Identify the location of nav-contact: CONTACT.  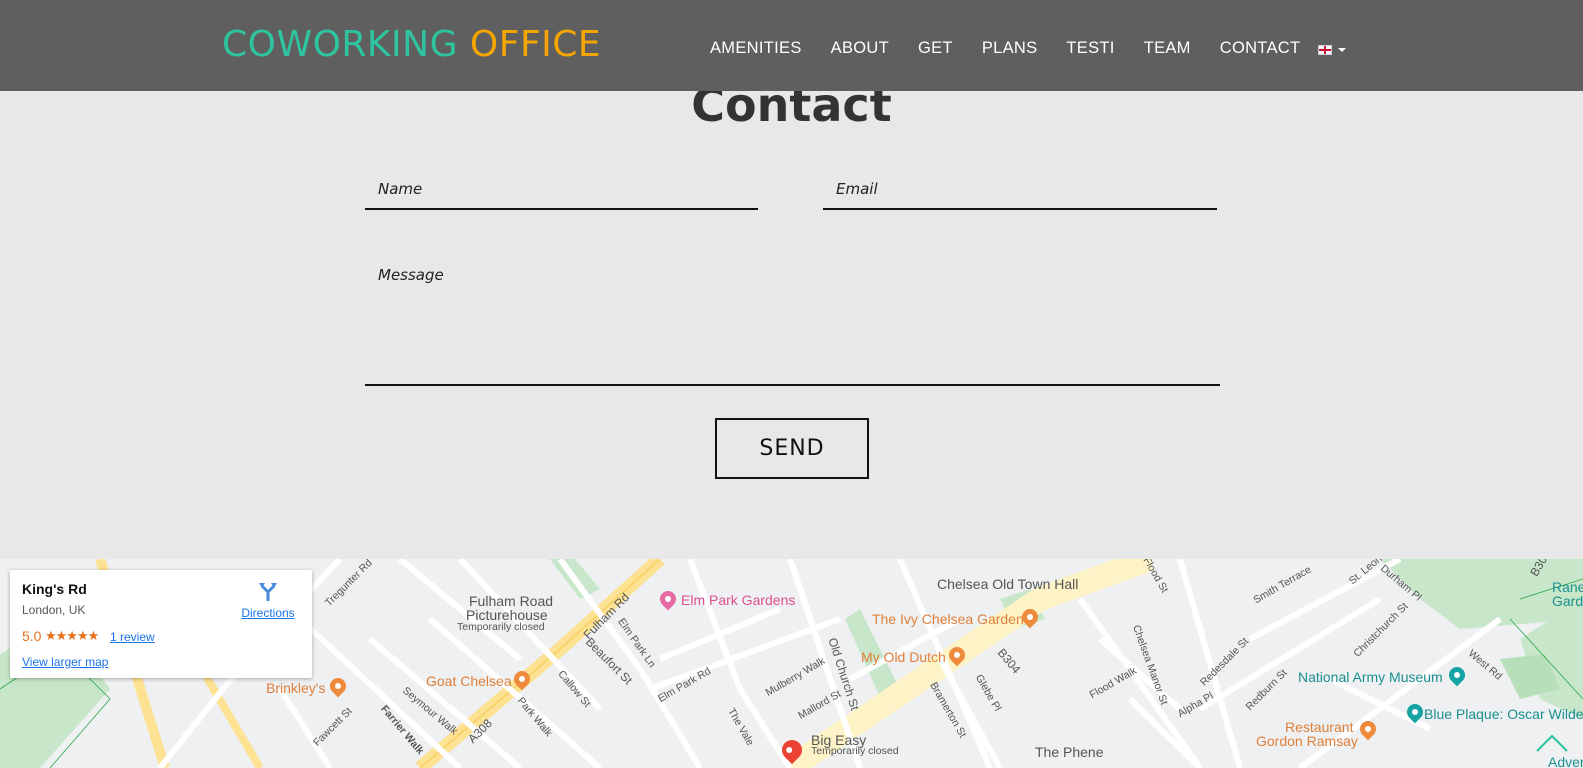
(1260, 48).